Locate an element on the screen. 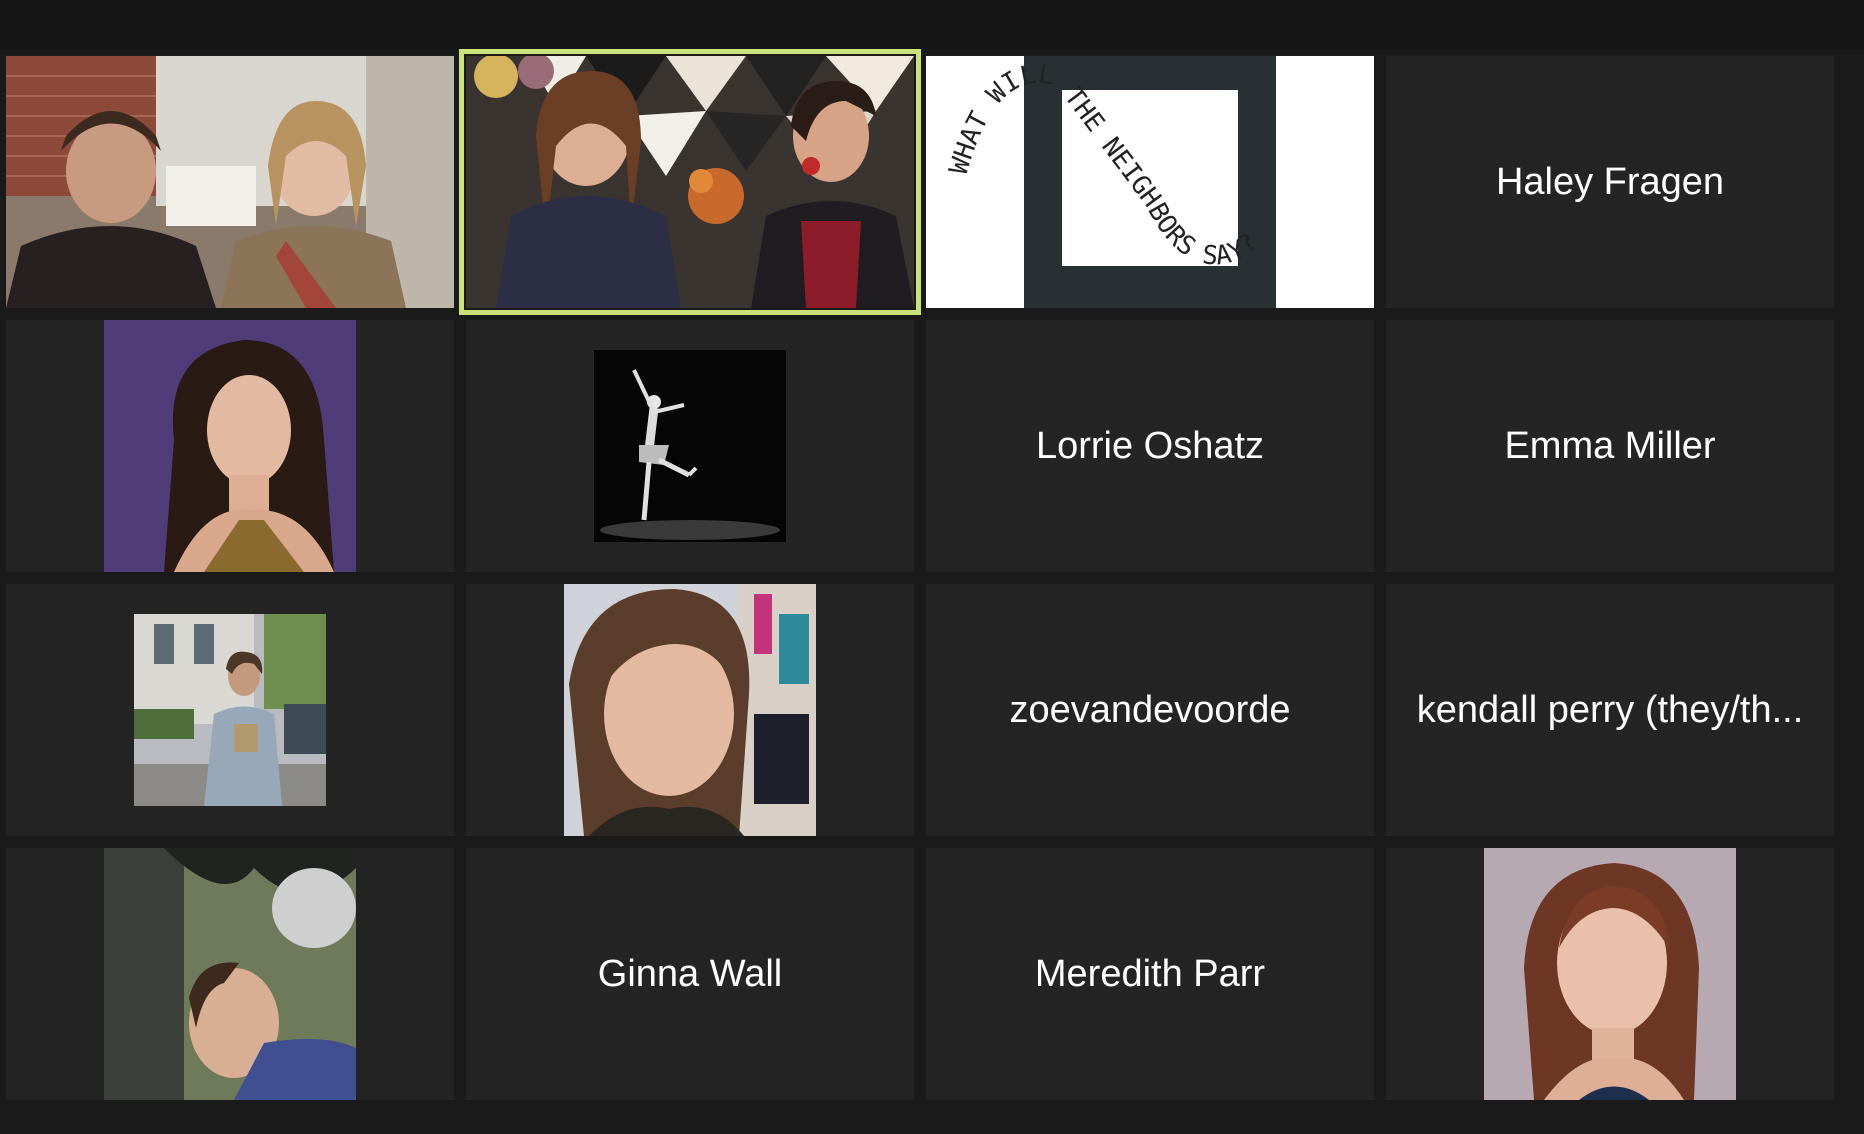  participant-name: Emma Miller is located at coordinates (1610, 445).